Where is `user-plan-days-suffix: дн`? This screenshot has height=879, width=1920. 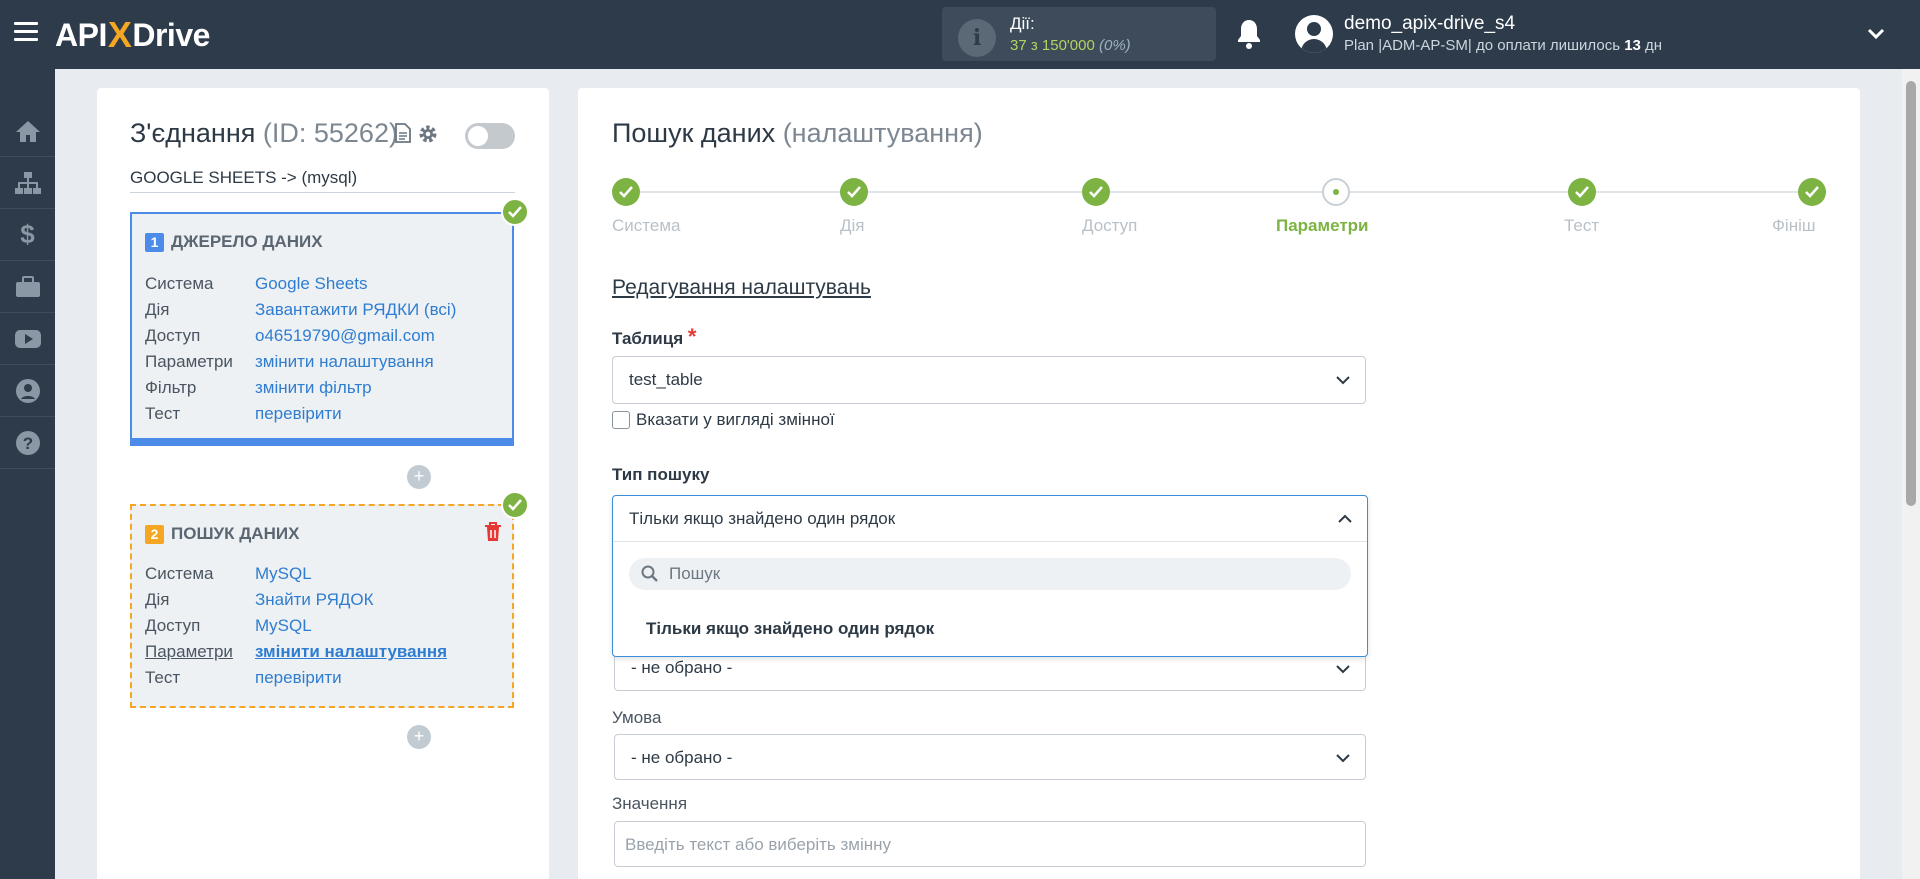
user-plan-days-suffix: дн is located at coordinates (1651, 45).